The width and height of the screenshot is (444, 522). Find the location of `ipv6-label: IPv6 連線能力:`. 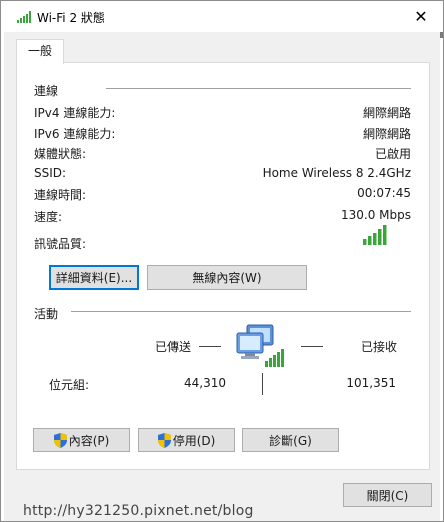

ipv6-label: IPv6 連線能力: is located at coordinates (75, 134).